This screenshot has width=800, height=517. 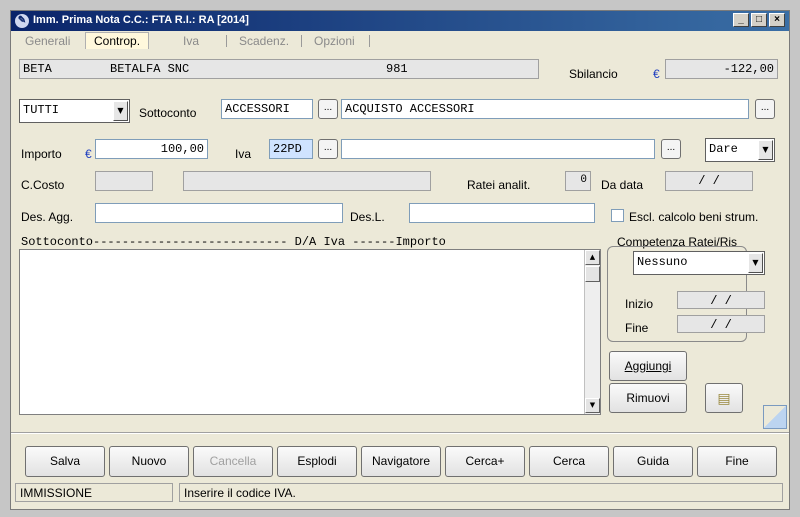 I want to click on importo-input: 100,00, so click(x=151, y=149).